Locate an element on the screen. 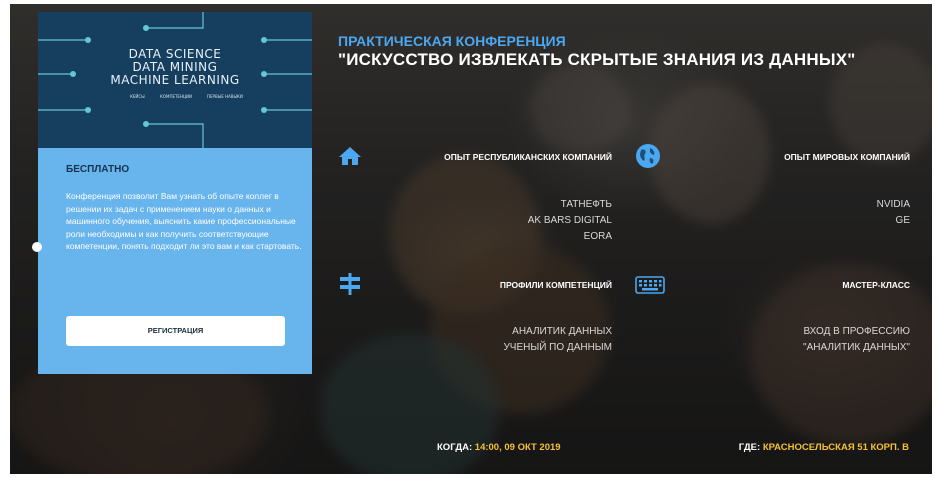  globe-icon is located at coordinates (648, 158).